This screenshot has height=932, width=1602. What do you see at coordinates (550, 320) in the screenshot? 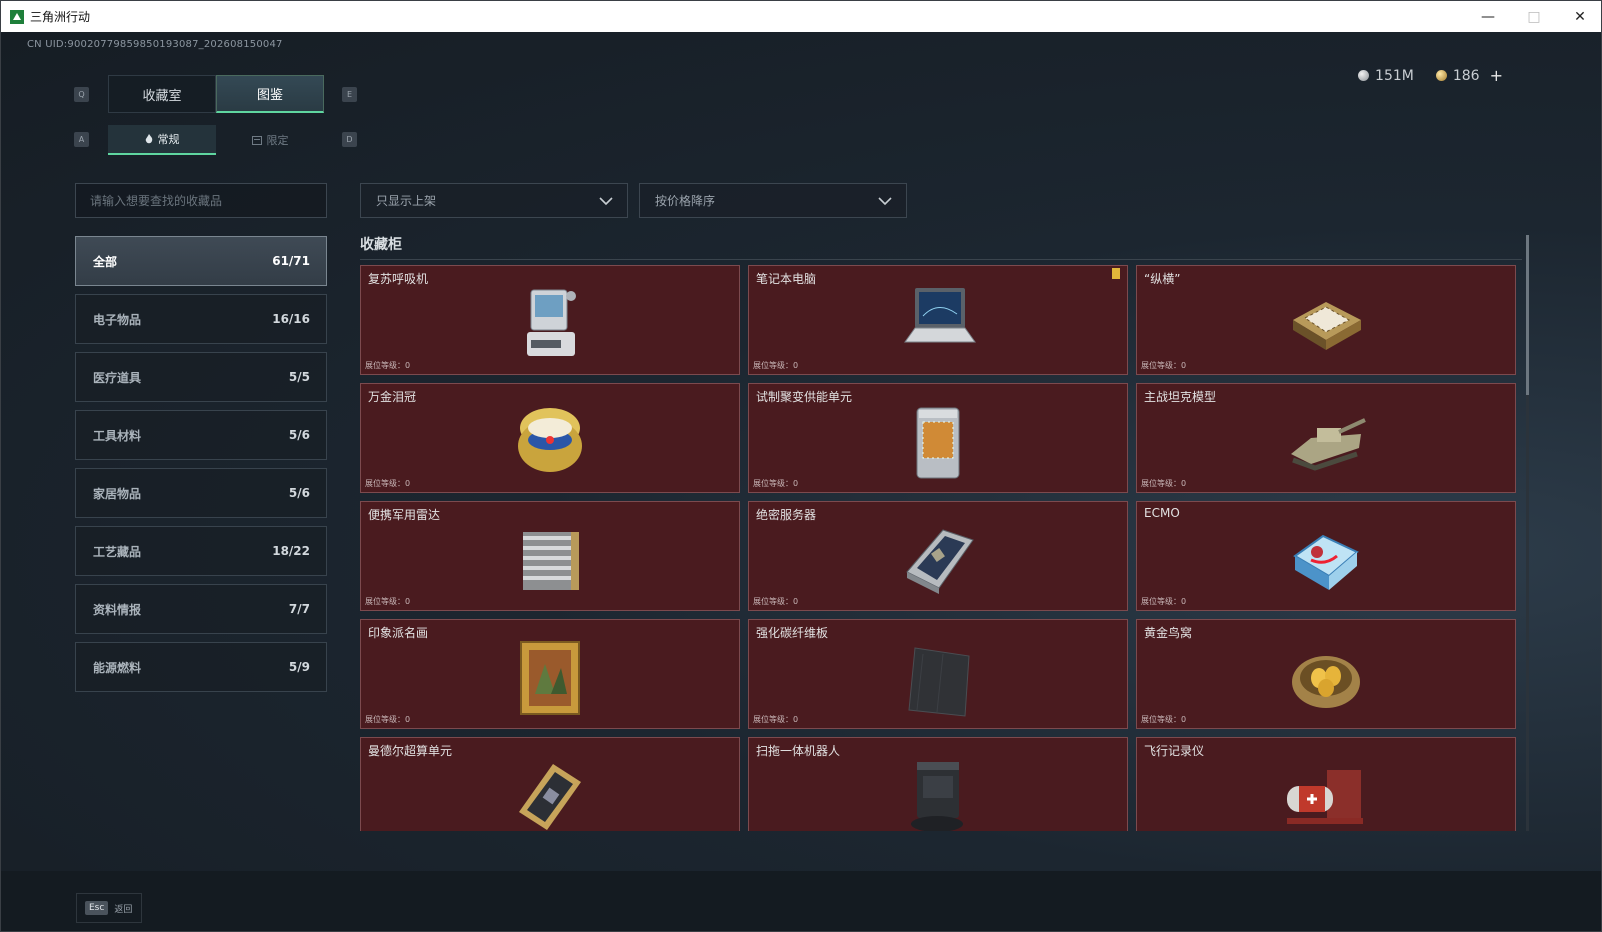
I see `item-card: 复苏呼吸机 展位等级：0` at bounding box center [550, 320].